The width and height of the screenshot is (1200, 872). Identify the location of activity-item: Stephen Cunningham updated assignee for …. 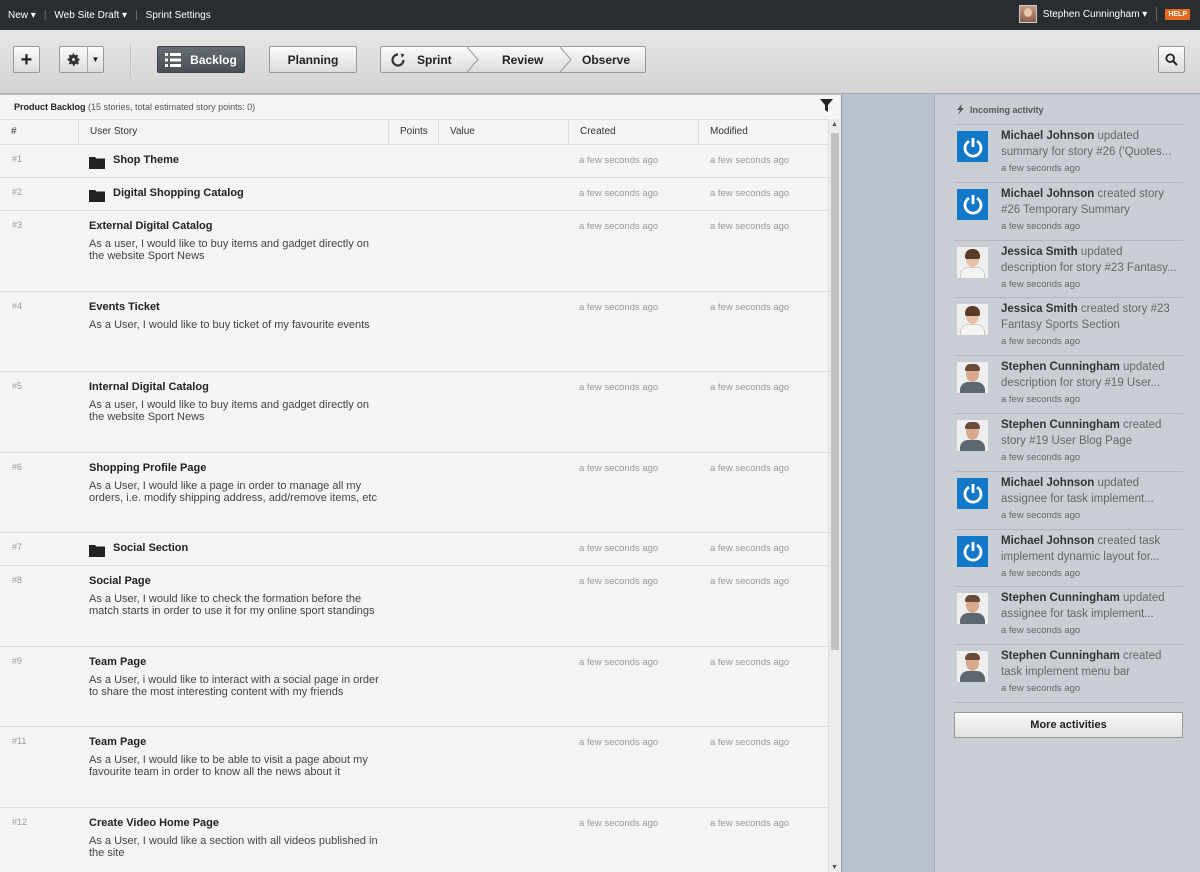
(1068, 616).